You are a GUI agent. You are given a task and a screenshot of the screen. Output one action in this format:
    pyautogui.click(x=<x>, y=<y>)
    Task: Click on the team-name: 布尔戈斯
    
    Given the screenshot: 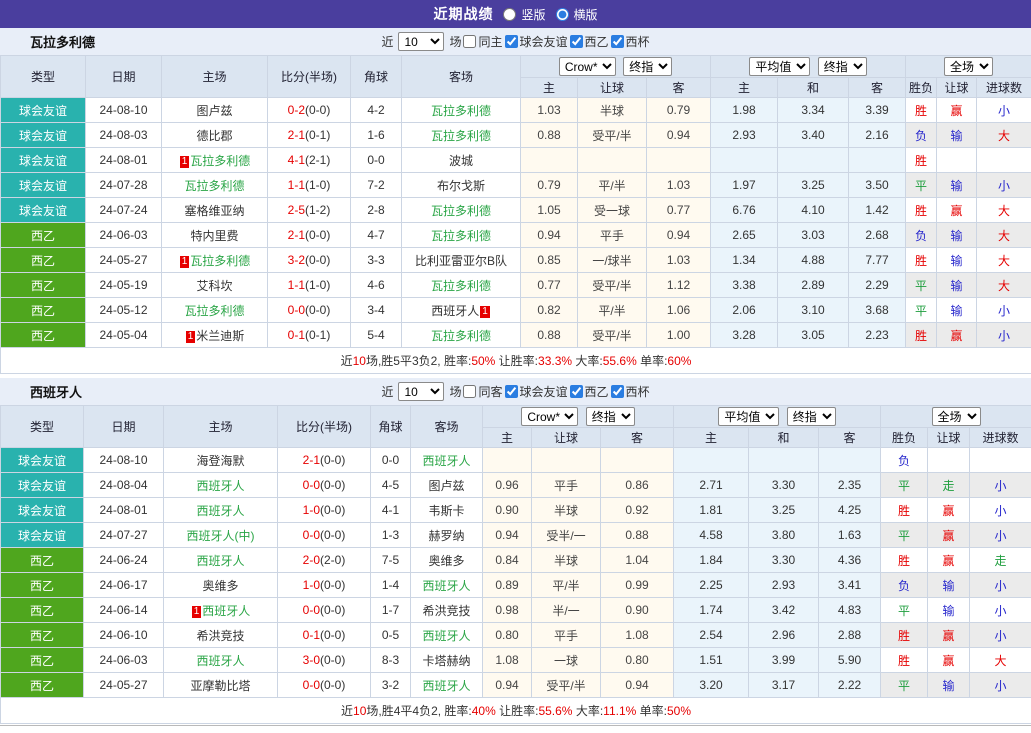 What is the action you would take?
    pyautogui.click(x=461, y=186)
    